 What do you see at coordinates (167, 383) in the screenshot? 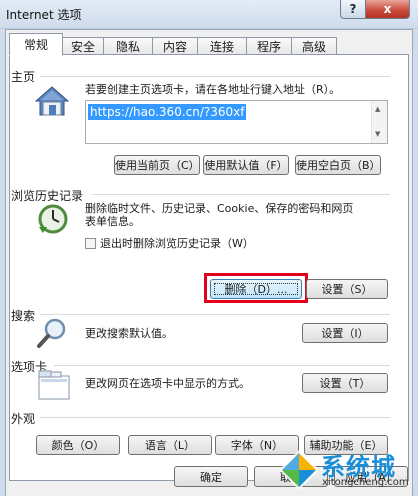
I see `tabs-description: 更改网页在选项卡中显示的方式。` at bounding box center [167, 383].